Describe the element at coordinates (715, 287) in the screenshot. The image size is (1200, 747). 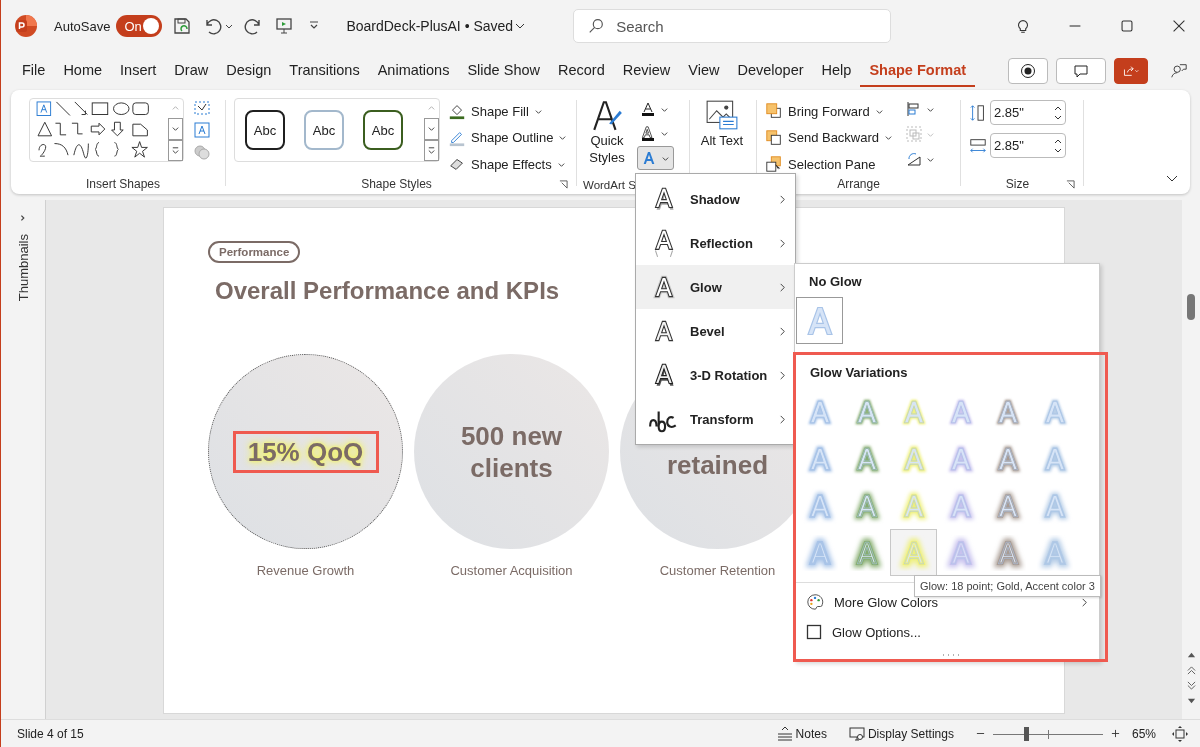
I see `menu-item: Glow` at that location.